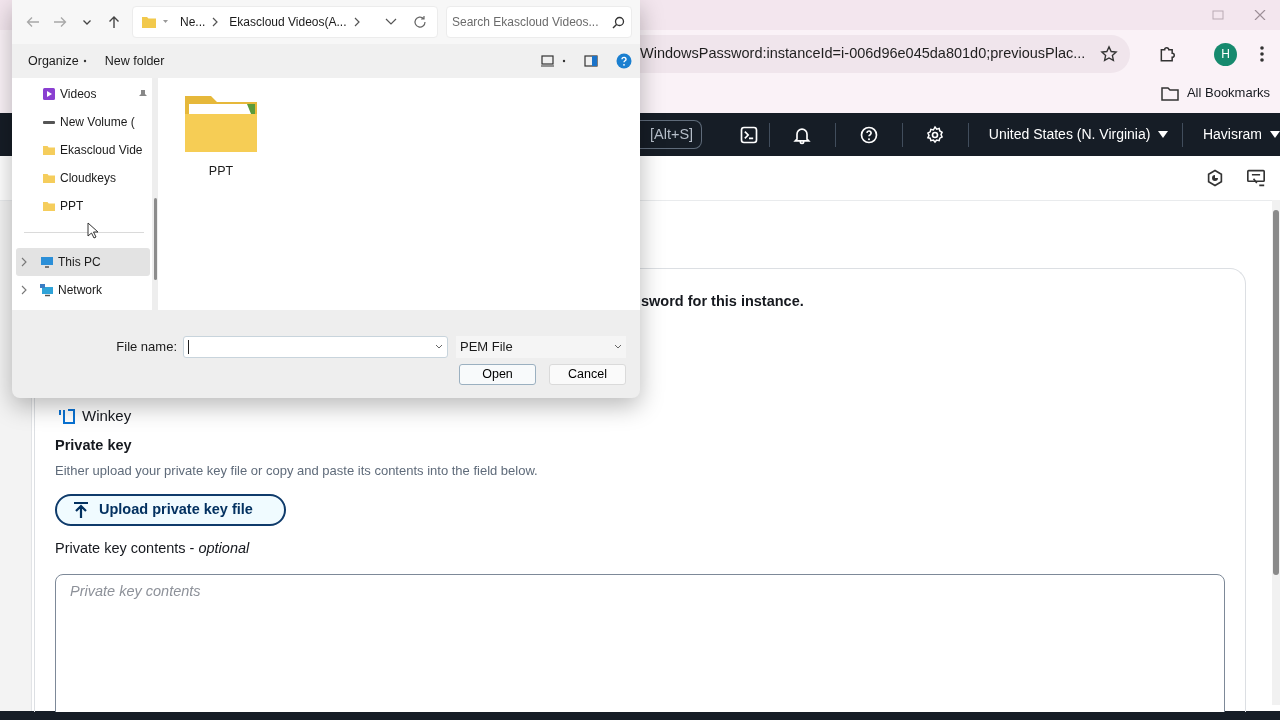 The height and width of the screenshot is (720, 1280). I want to click on key-pair-icon, so click(67, 415).